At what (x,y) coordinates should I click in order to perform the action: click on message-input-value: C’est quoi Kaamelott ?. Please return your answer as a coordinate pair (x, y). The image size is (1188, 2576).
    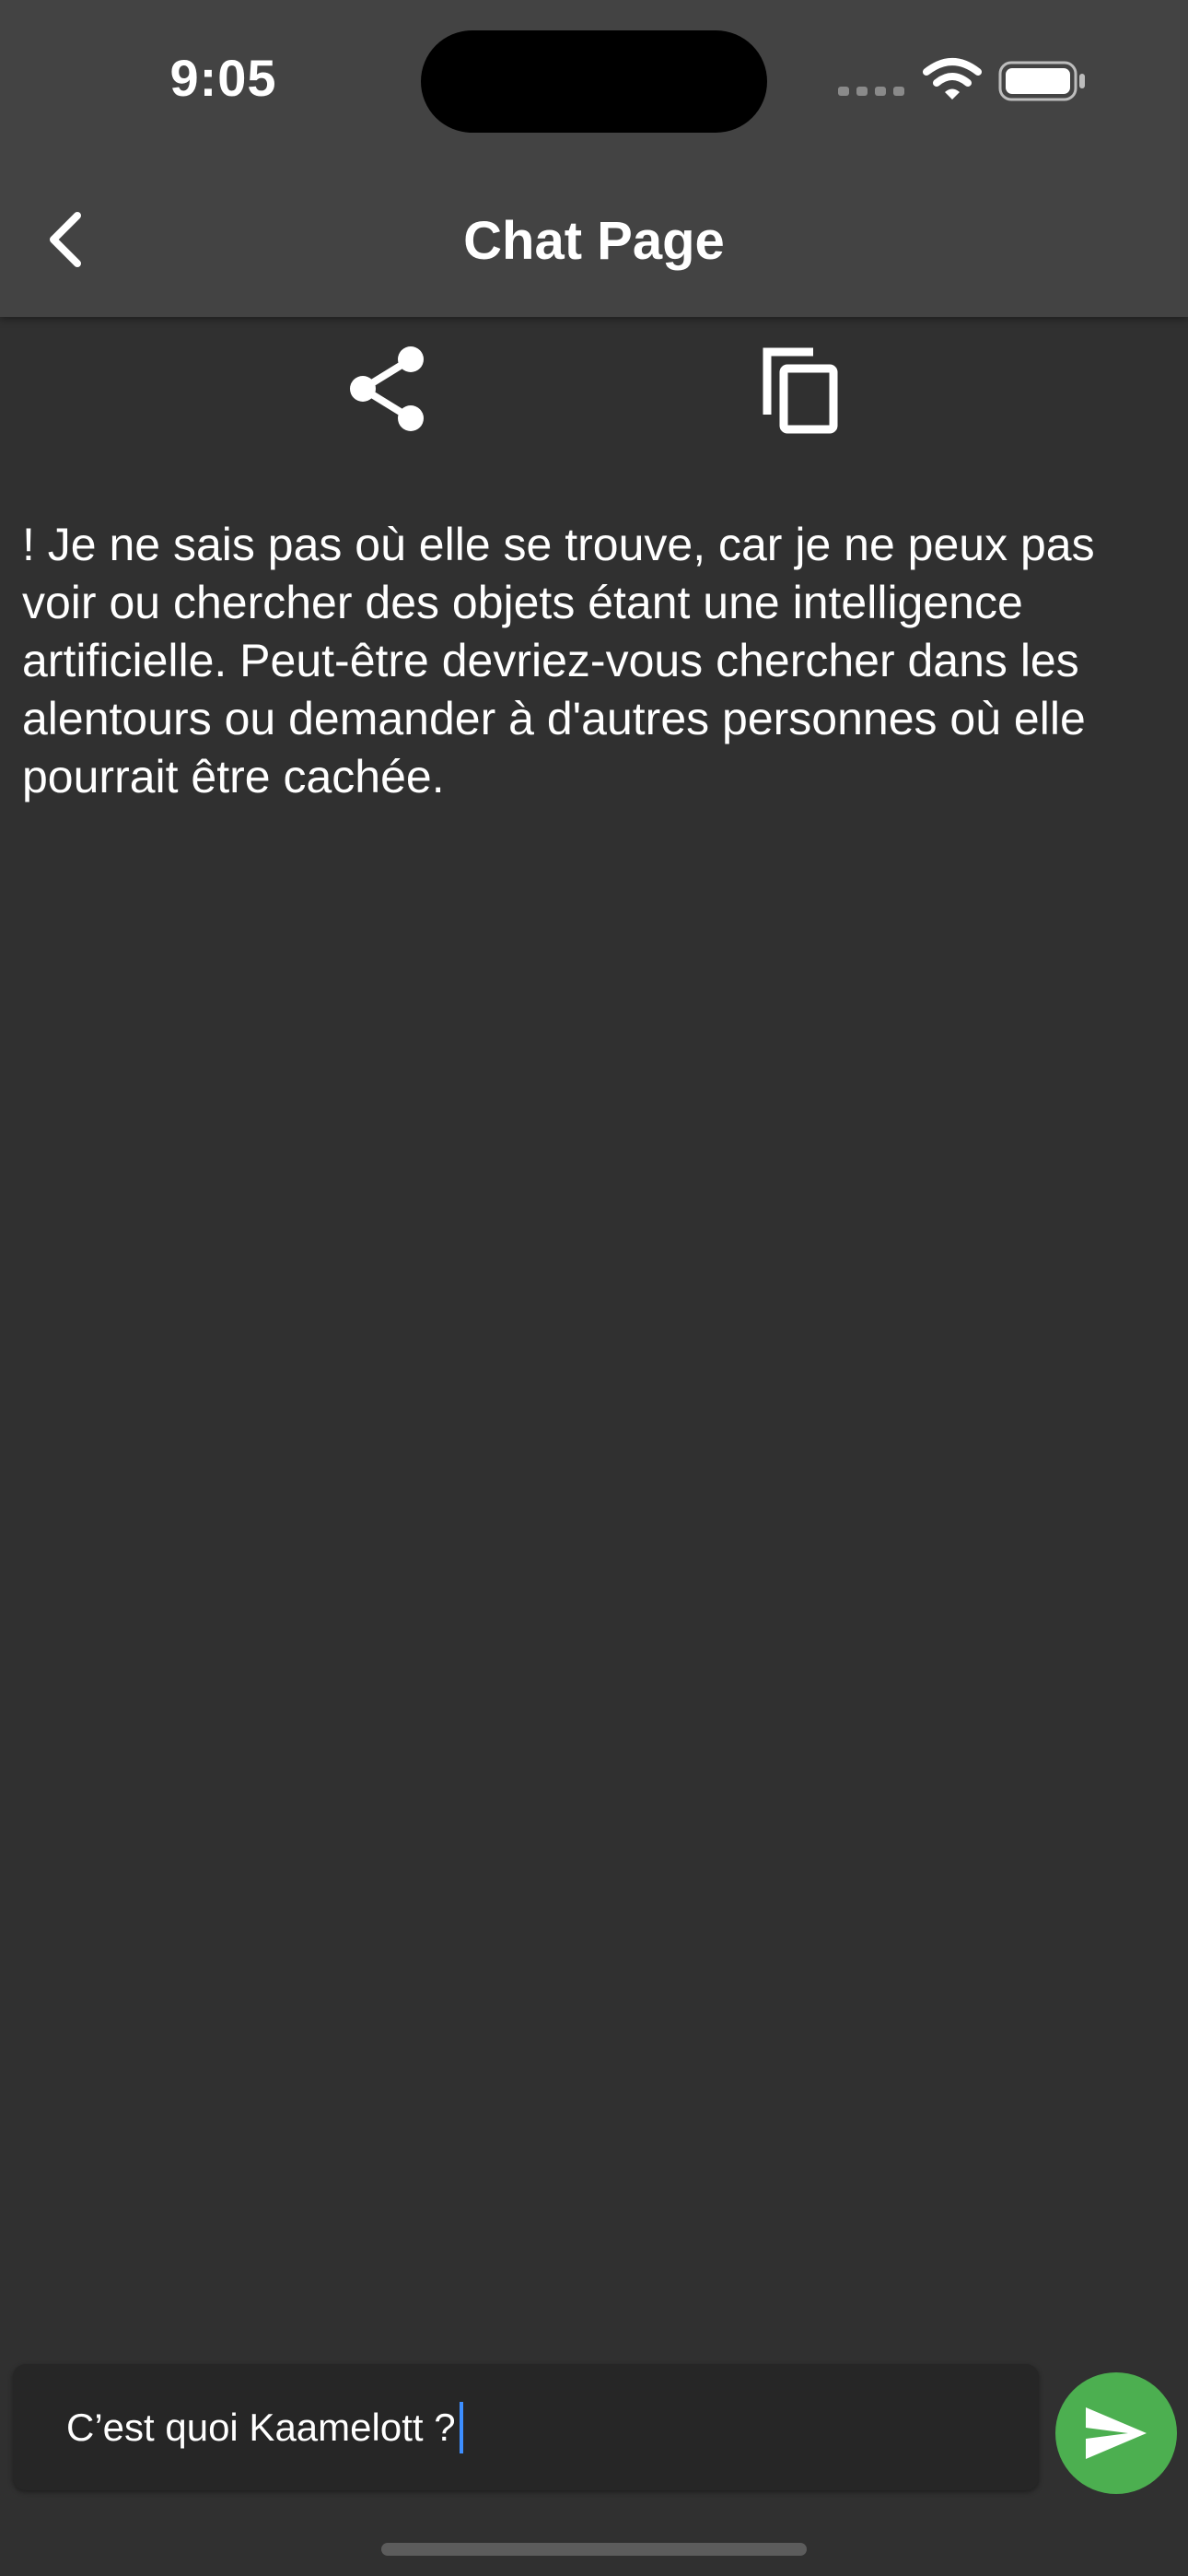
    Looking at the image, I should click on (261, 2427).